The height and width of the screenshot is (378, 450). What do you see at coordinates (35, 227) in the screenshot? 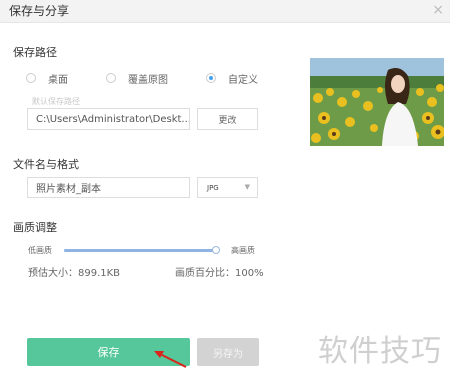
I see `quality-label: 画质调整` at bounding box center [35, 227].